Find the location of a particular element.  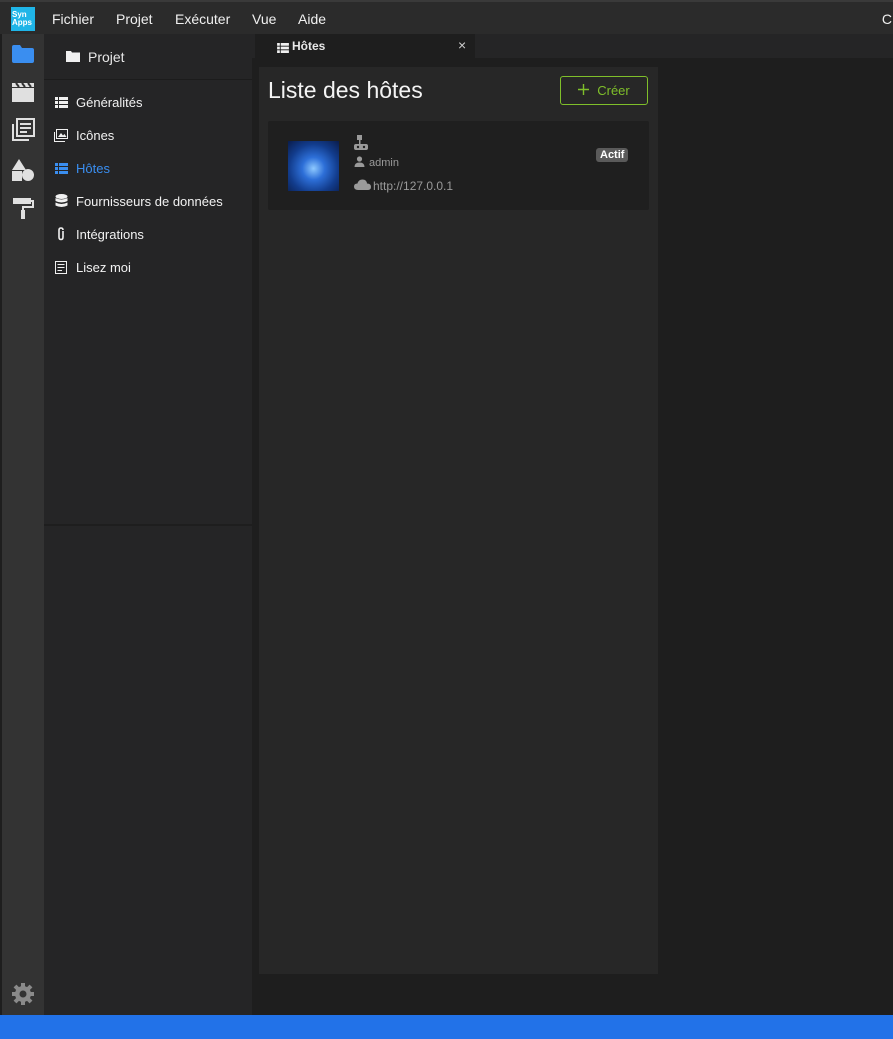

clapperboard-icon is located at coordinates (23, 92).